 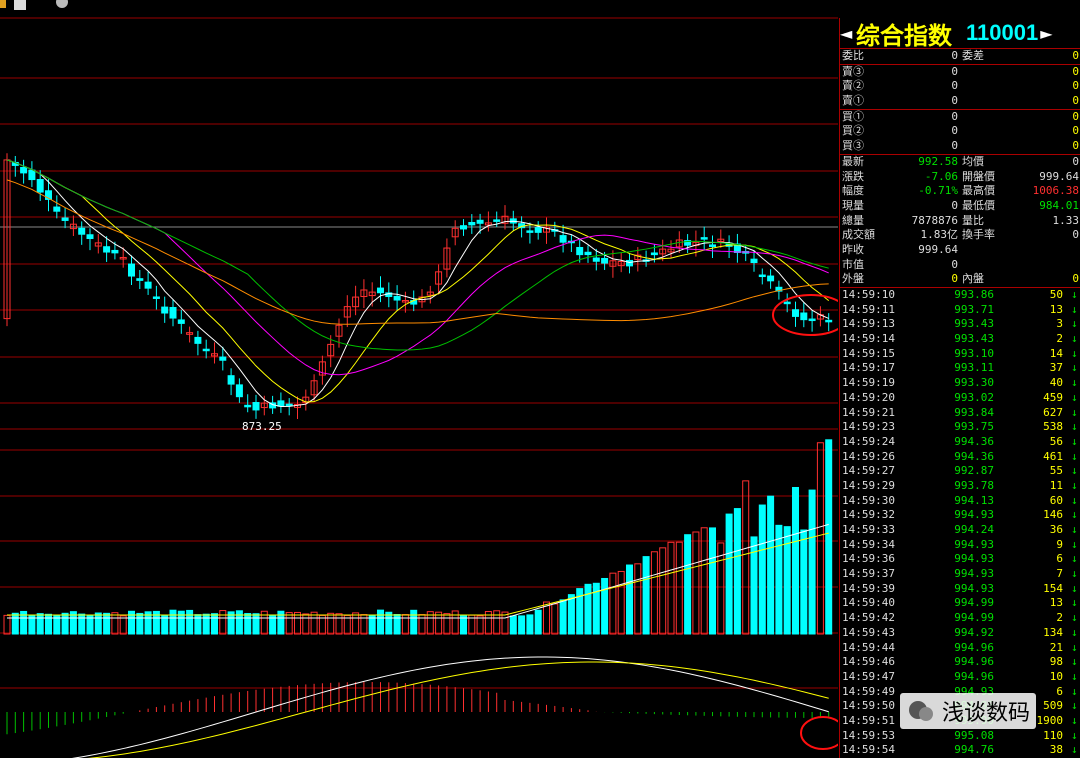 I want to click on tick-row: 14:59:20 993.02 459 ↓, so click(x=960, y=398).